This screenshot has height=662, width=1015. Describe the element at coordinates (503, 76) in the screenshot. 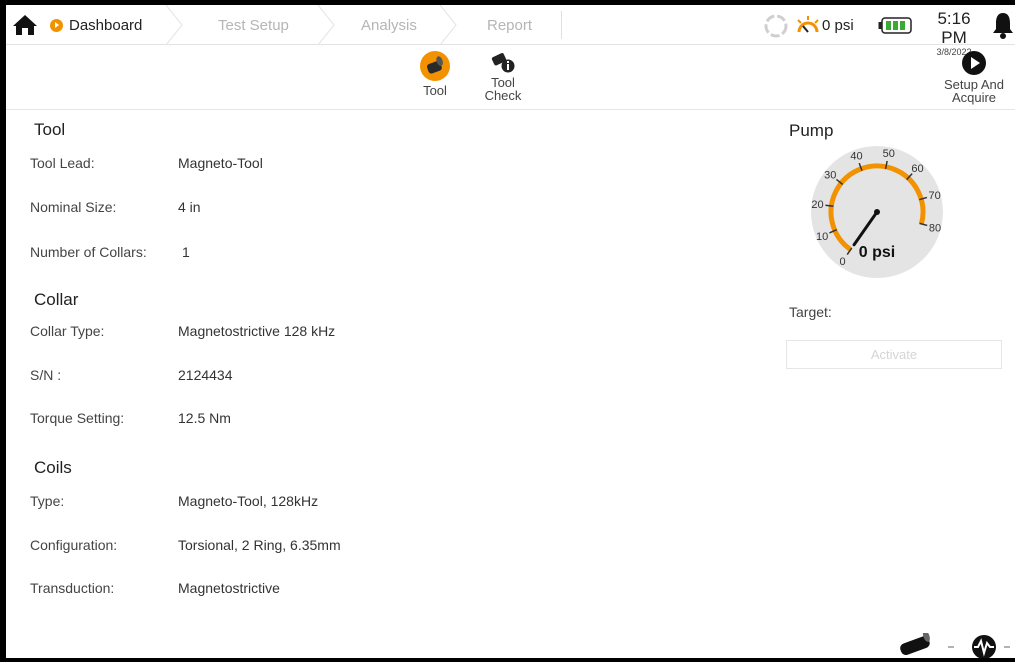

I see `tool-check-button: Tool Check` at that location.